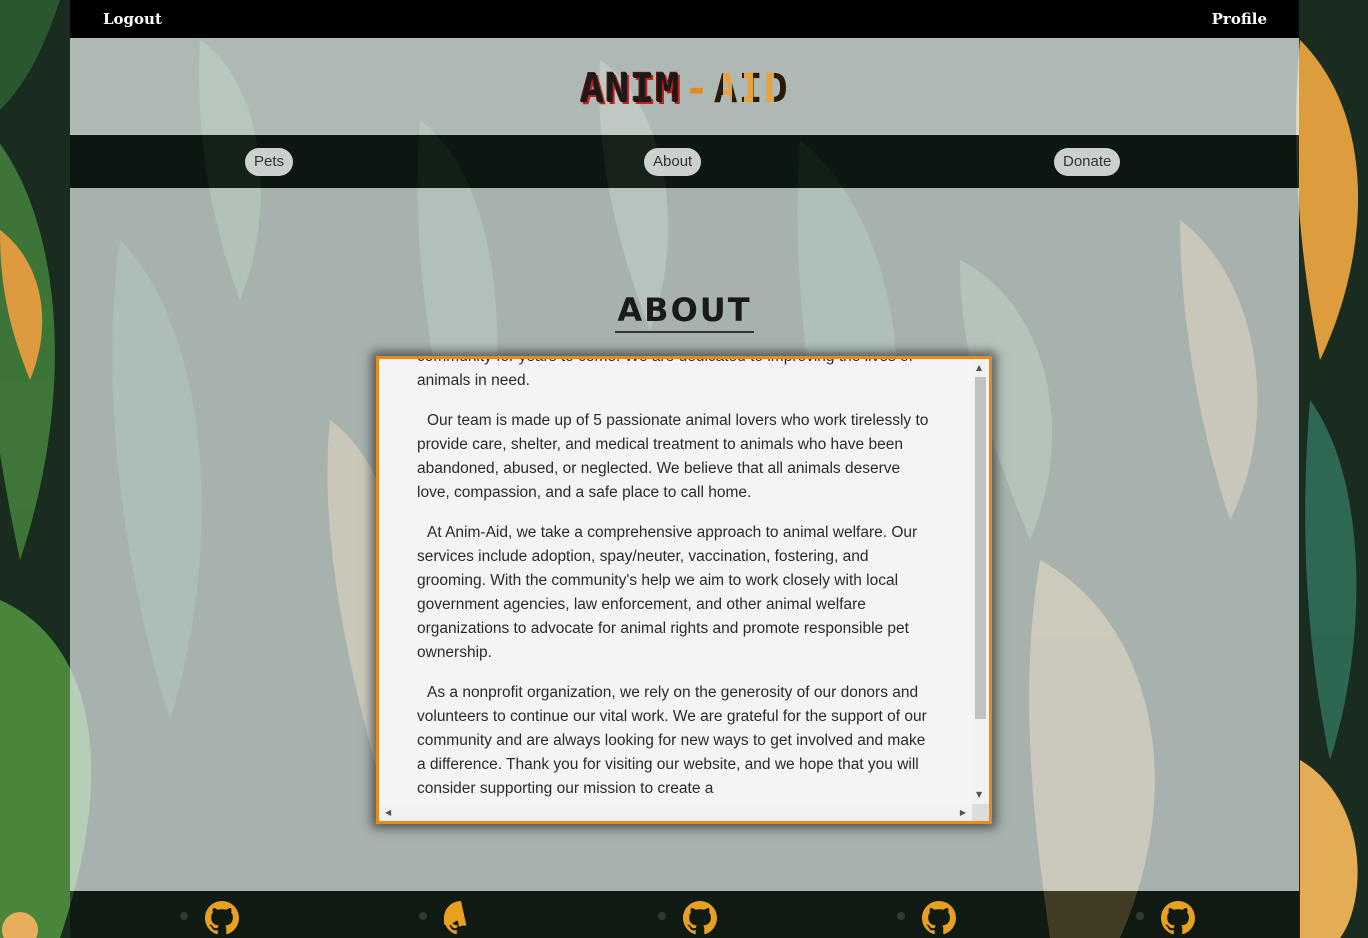  What do you see at coordinates (980, 548) in the screenshot?
I see `vertical-scroll-thumb` at bounding box center [980, 548].